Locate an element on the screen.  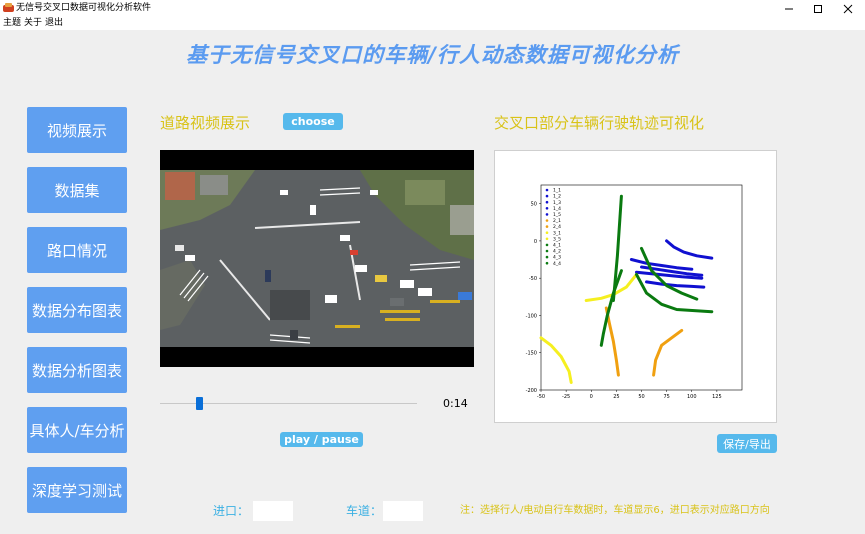
legend-label-4_2: 4_2 is located at coordinates (557, 252).